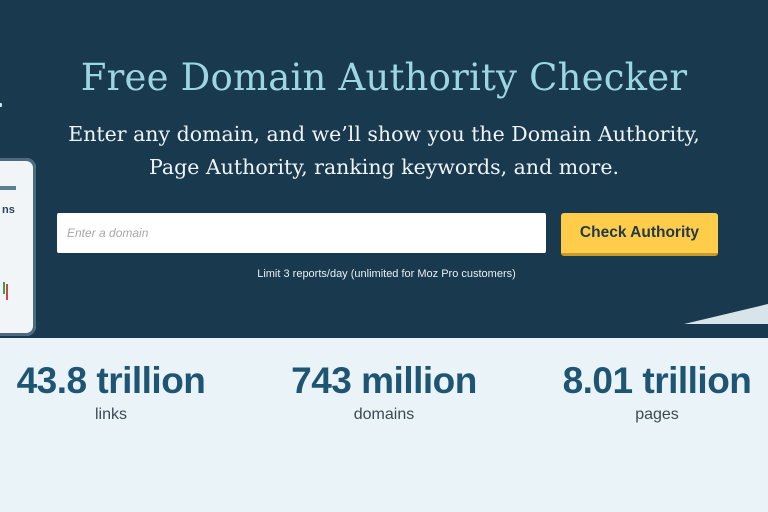 The image size is (768, 512). I want to click on decorative-bar-green, so click(4, 288).